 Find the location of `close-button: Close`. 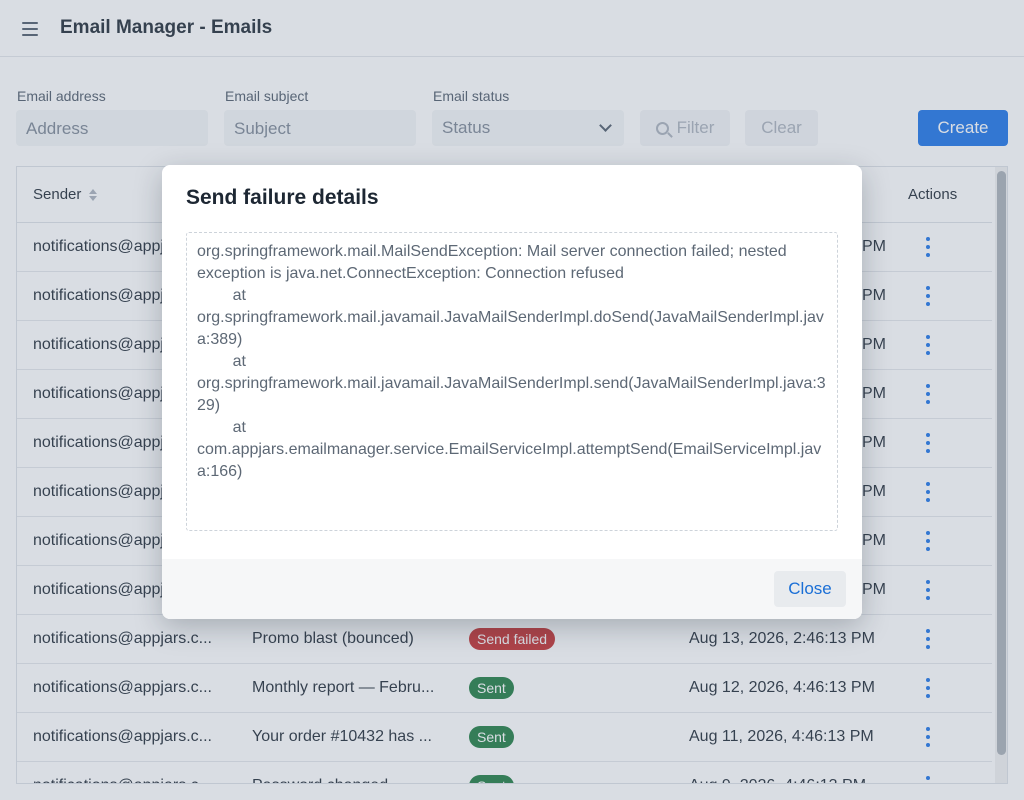

close-button: Close is located at coordinates (810, 589).